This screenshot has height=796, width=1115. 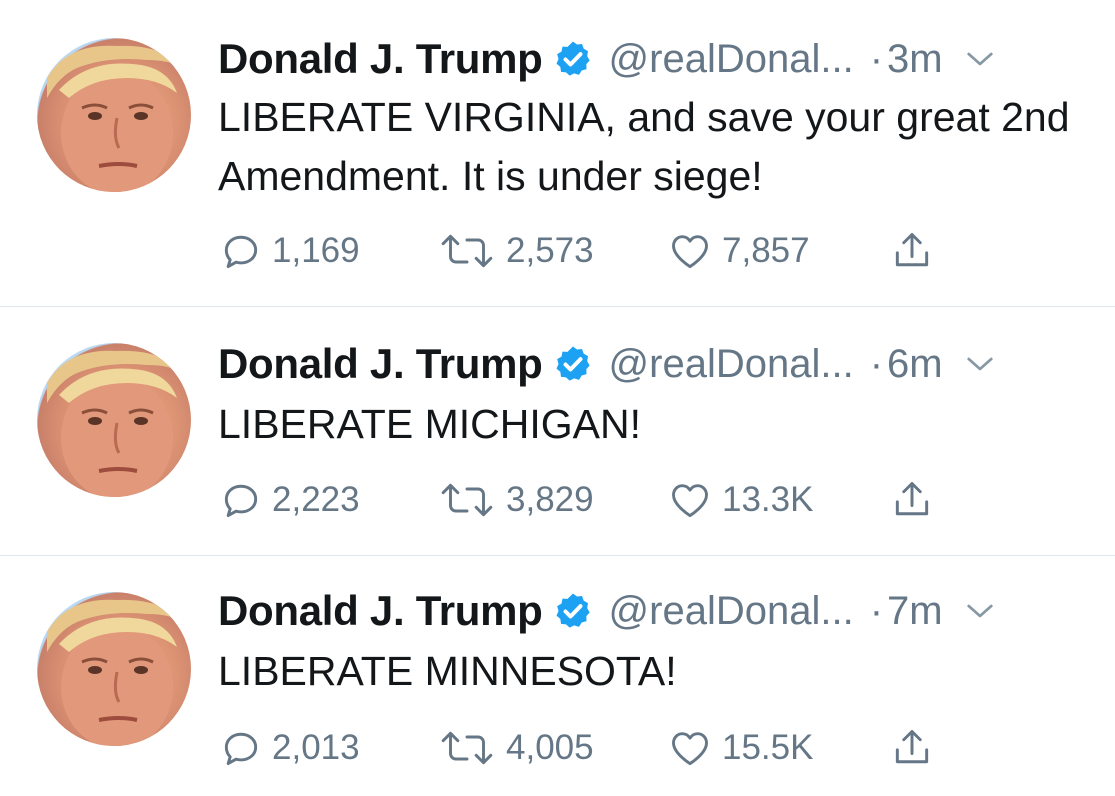 What do you see at coordinates (316, 747) in the screenshot?
I see `reply-count: 2,013` at bounding box center [316, 747].